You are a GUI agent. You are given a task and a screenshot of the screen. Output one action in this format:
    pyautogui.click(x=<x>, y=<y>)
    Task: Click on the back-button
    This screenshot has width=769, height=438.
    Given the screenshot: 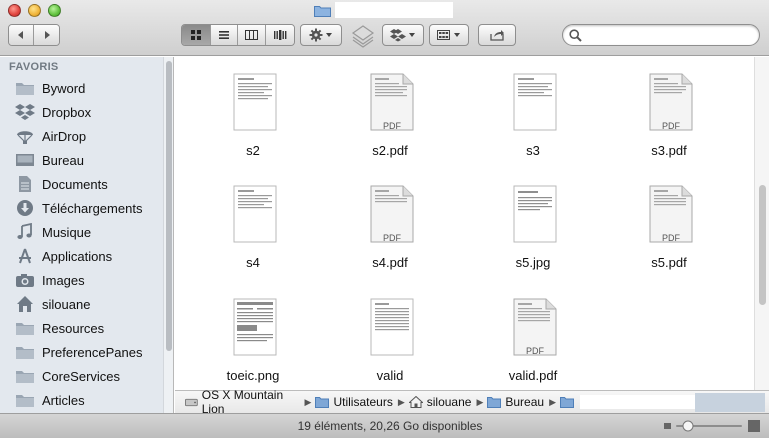 What is the action you would take?
    pyautogui.click(x=22, y=35)
    